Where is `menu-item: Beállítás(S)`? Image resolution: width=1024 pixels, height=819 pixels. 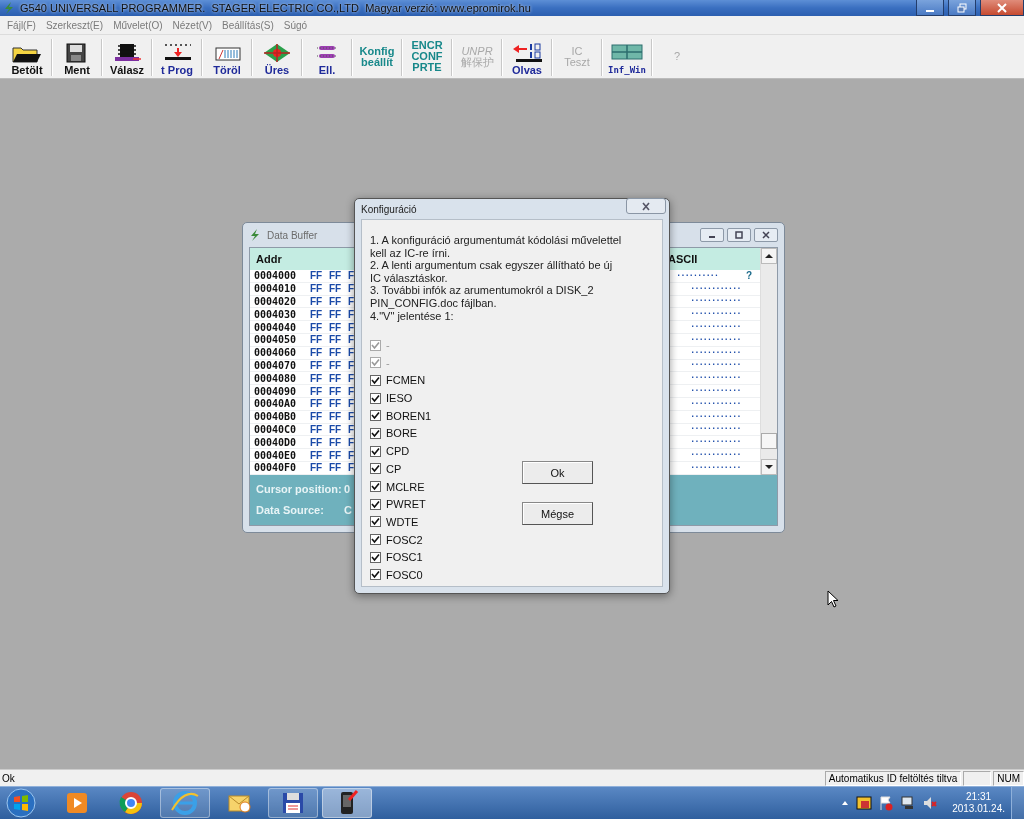 menu-item: Beállítás(S) is located at coordinates (248, 25).